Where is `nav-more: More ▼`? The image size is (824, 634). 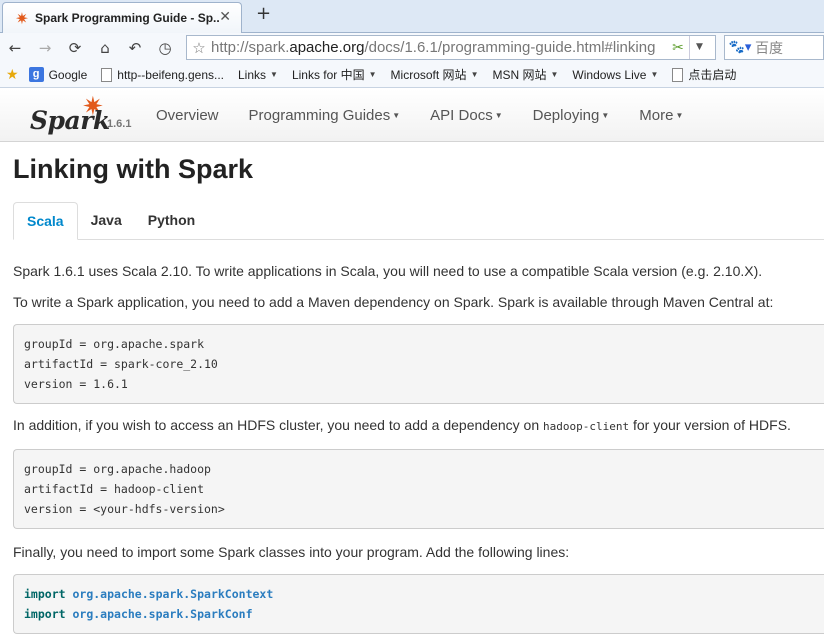
nav-more: More ▼ is located at coordinates (661, 115).